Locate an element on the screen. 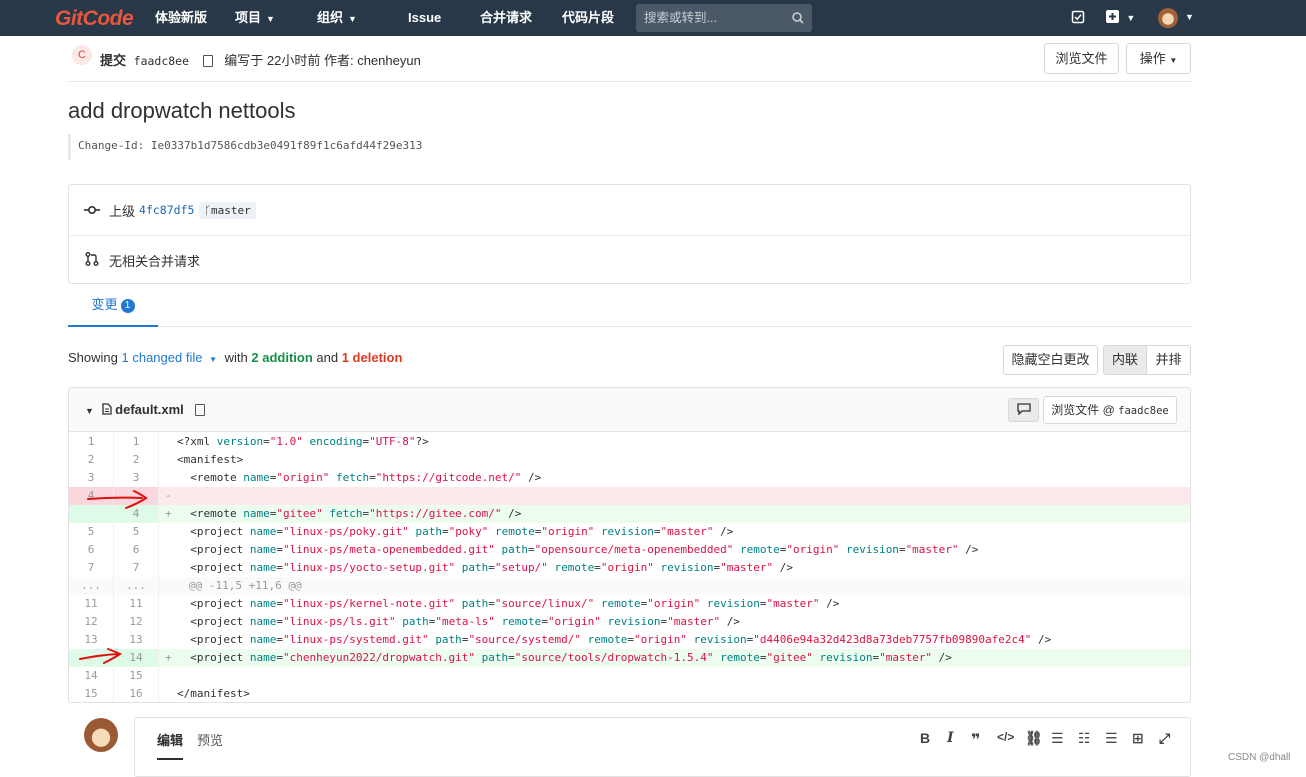 The height and width of the screenshot is (777, 1306). todo-icon is located at coordinates (1078, 17).